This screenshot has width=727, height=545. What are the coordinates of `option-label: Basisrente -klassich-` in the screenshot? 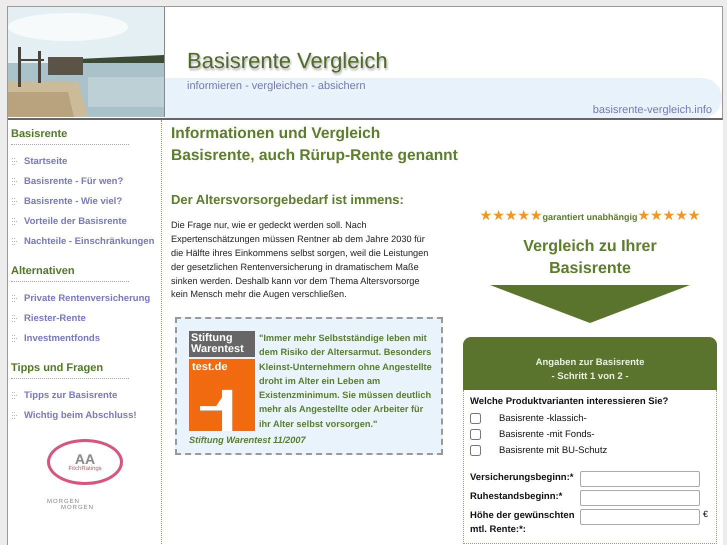 It's located at (543, 418).